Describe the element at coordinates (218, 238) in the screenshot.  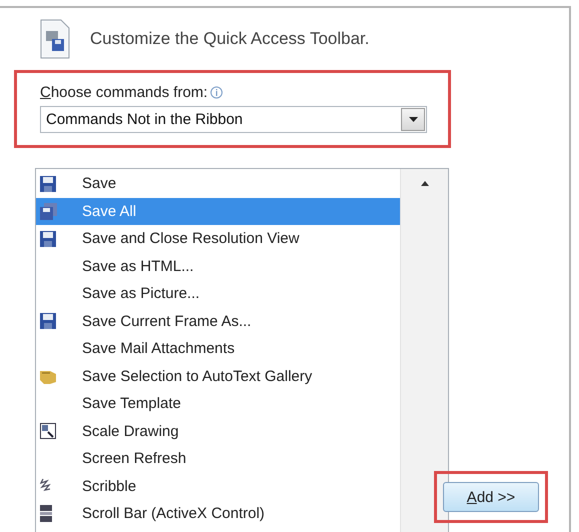
I see `command-item: Save and Close Resolution View` at that location.